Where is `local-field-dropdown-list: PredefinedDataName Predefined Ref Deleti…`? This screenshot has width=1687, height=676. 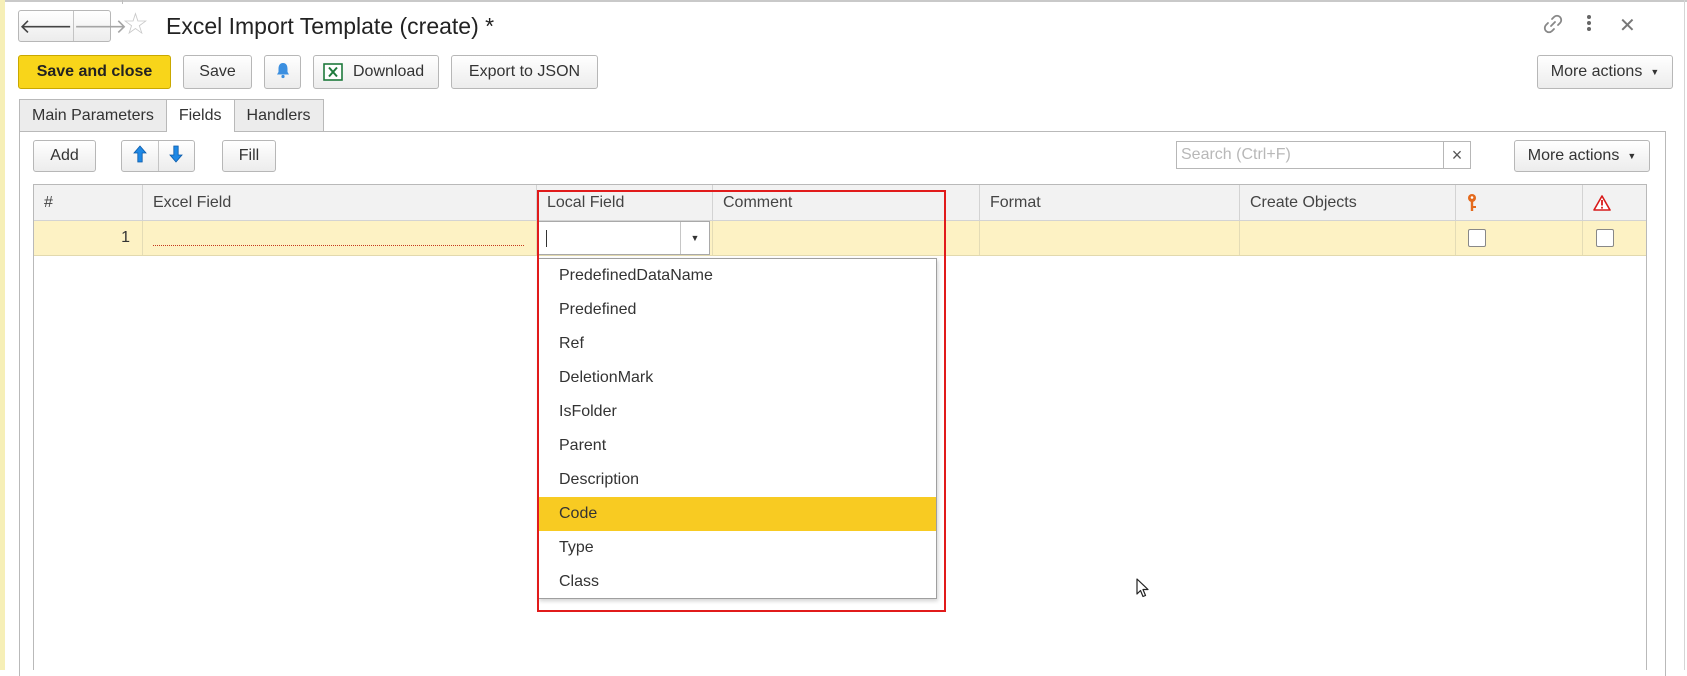 local-field-dropdown-list: PredefinedDataName Predefined Ref Deleti… is located at coordinates (737, 428).